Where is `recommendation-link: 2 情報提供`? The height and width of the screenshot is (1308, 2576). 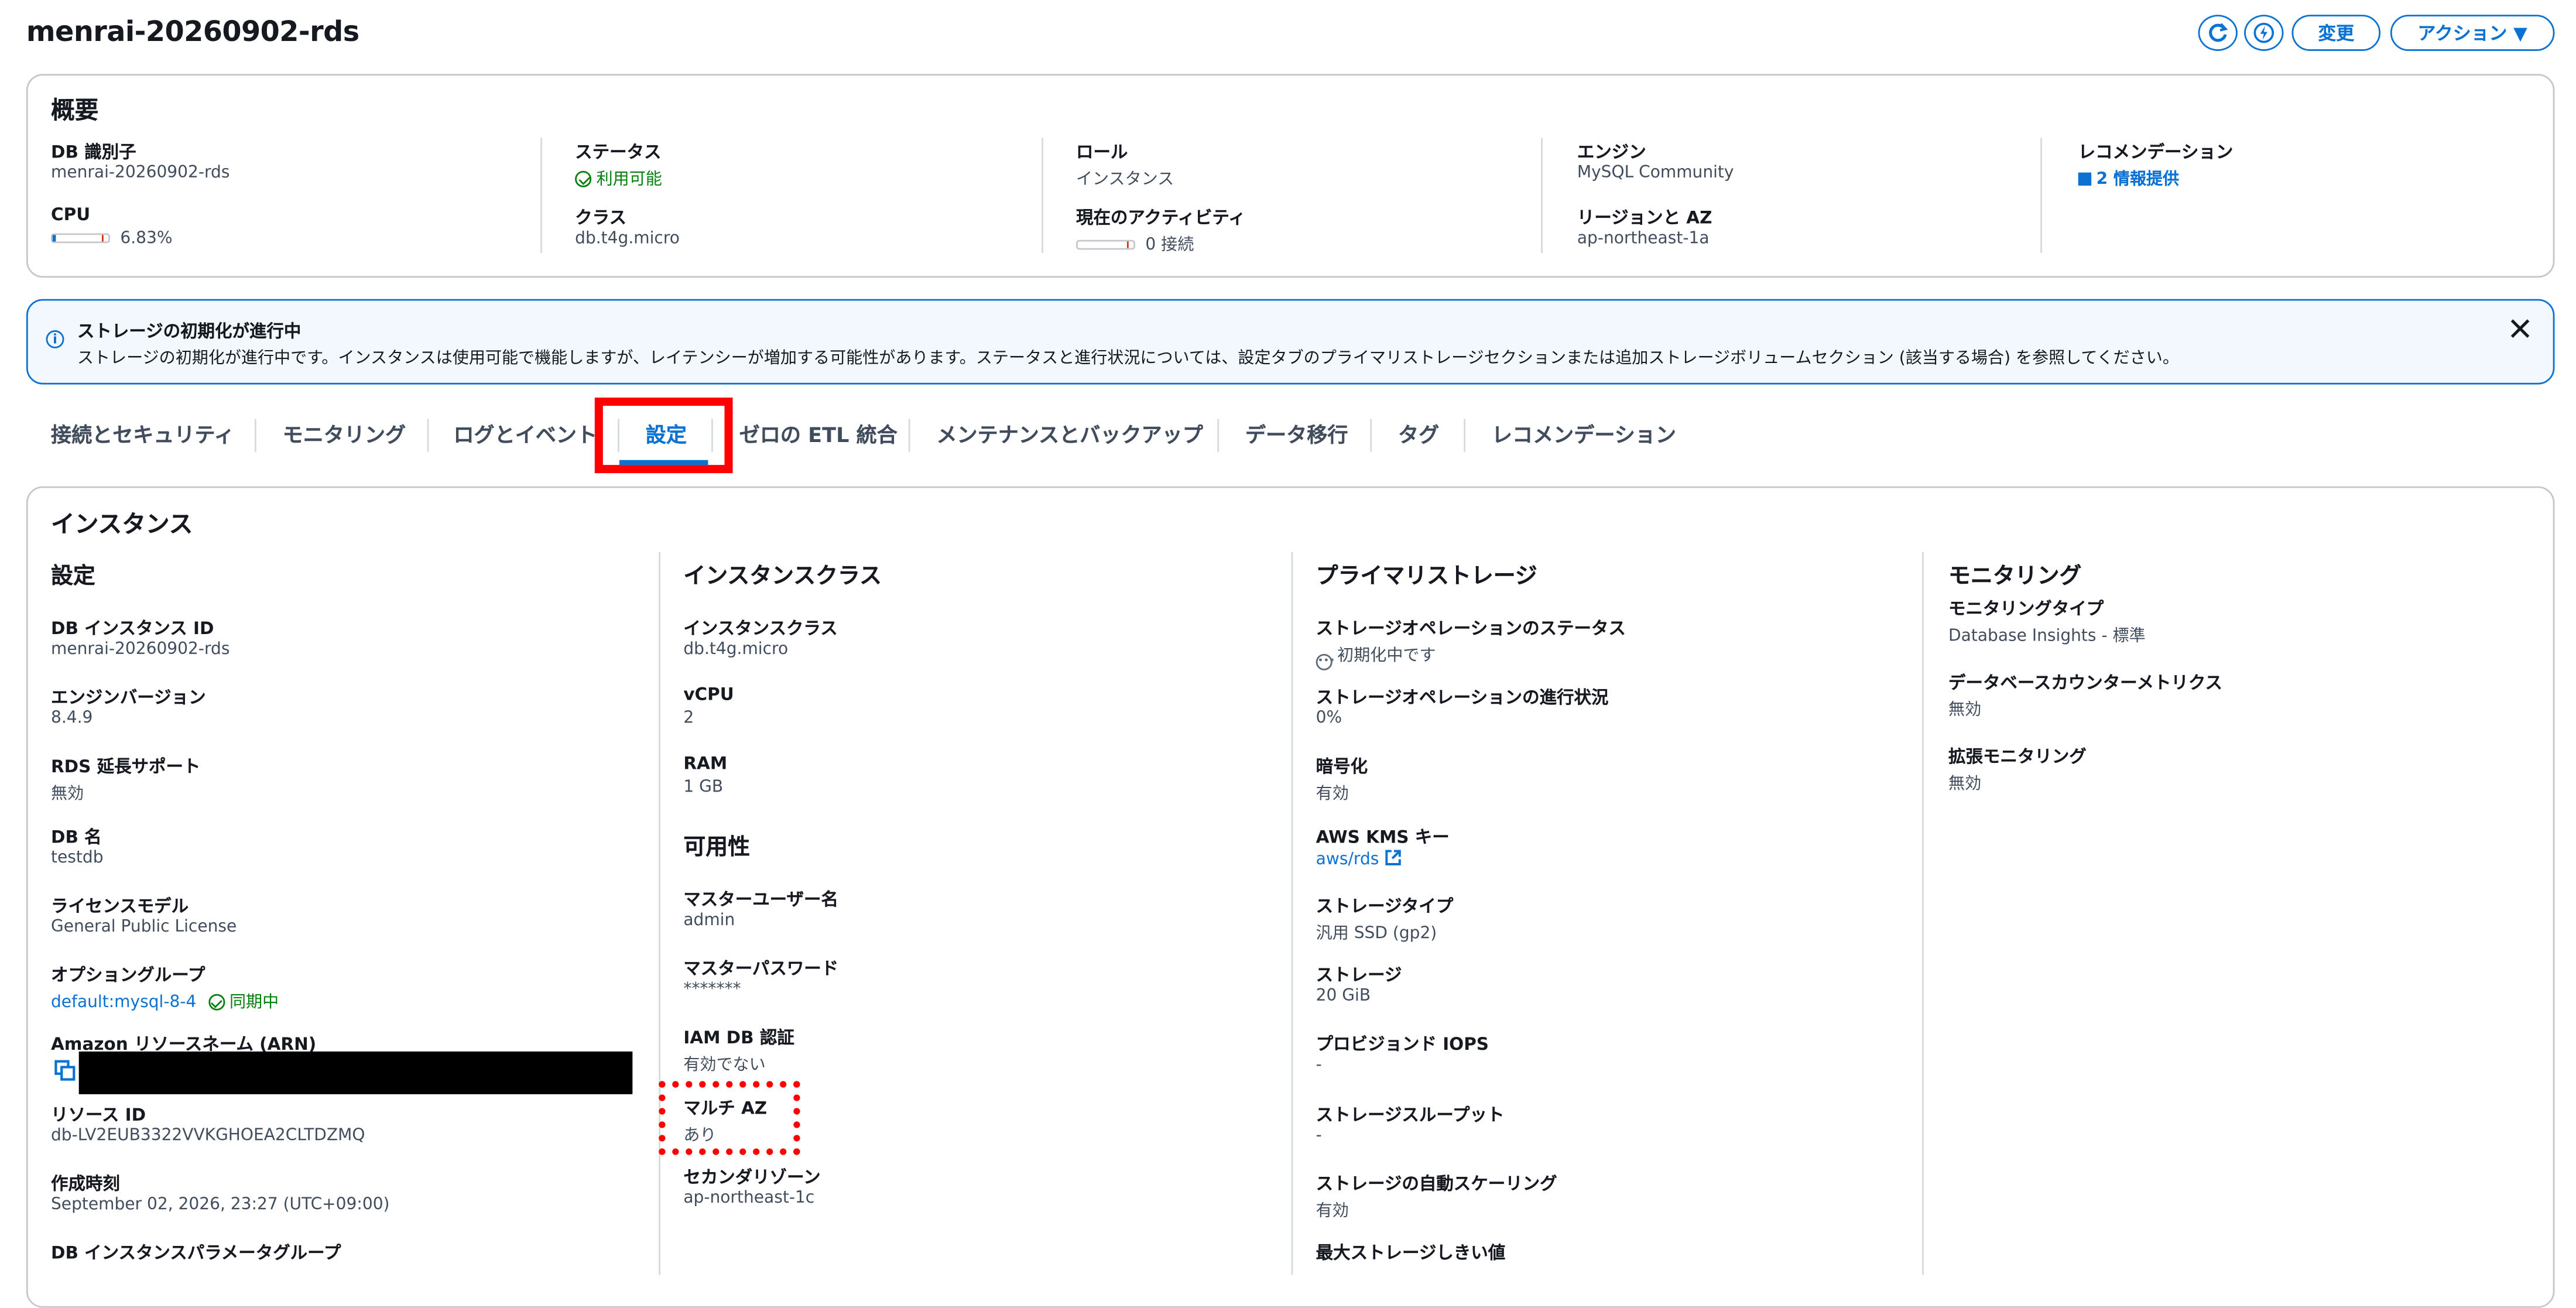
recommendation-link: 2 情報提供 is located at coordinates (2128, 177).